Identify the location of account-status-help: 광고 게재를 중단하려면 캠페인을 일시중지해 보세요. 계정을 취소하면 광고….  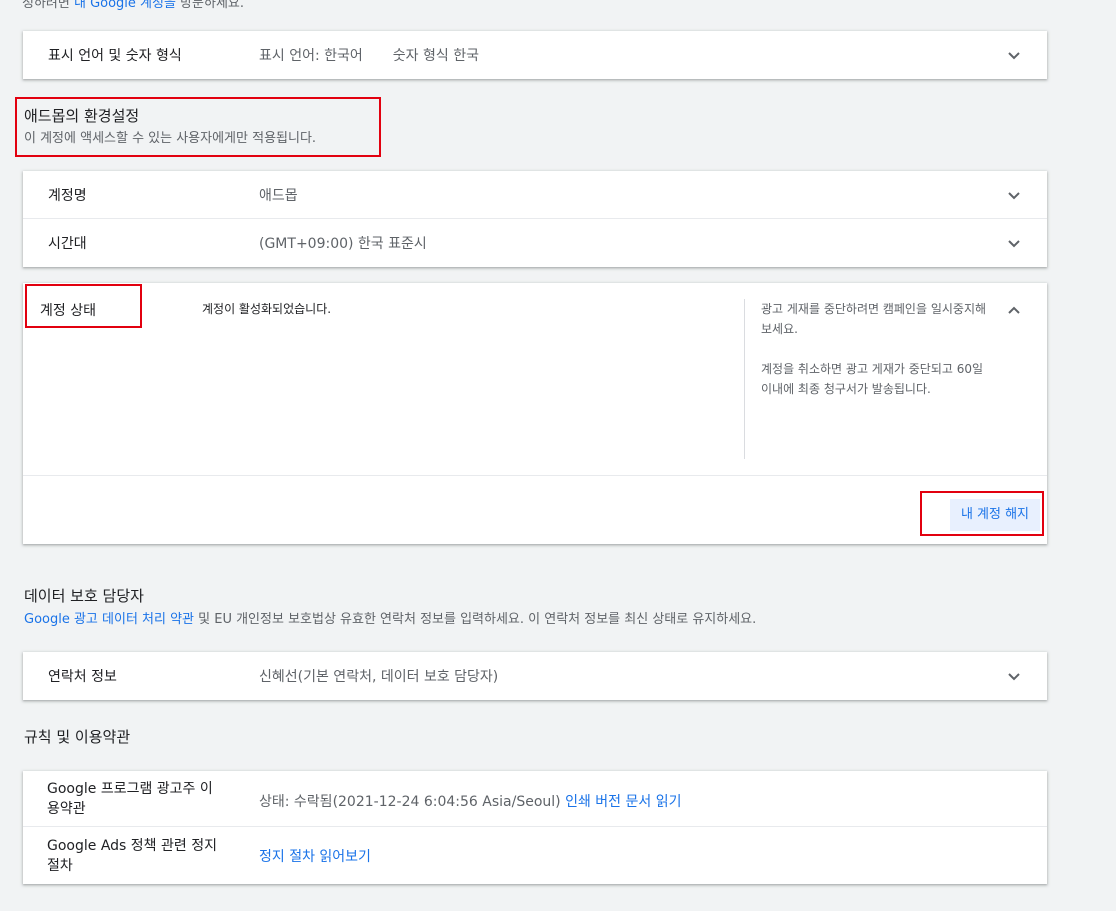
(877, 349).